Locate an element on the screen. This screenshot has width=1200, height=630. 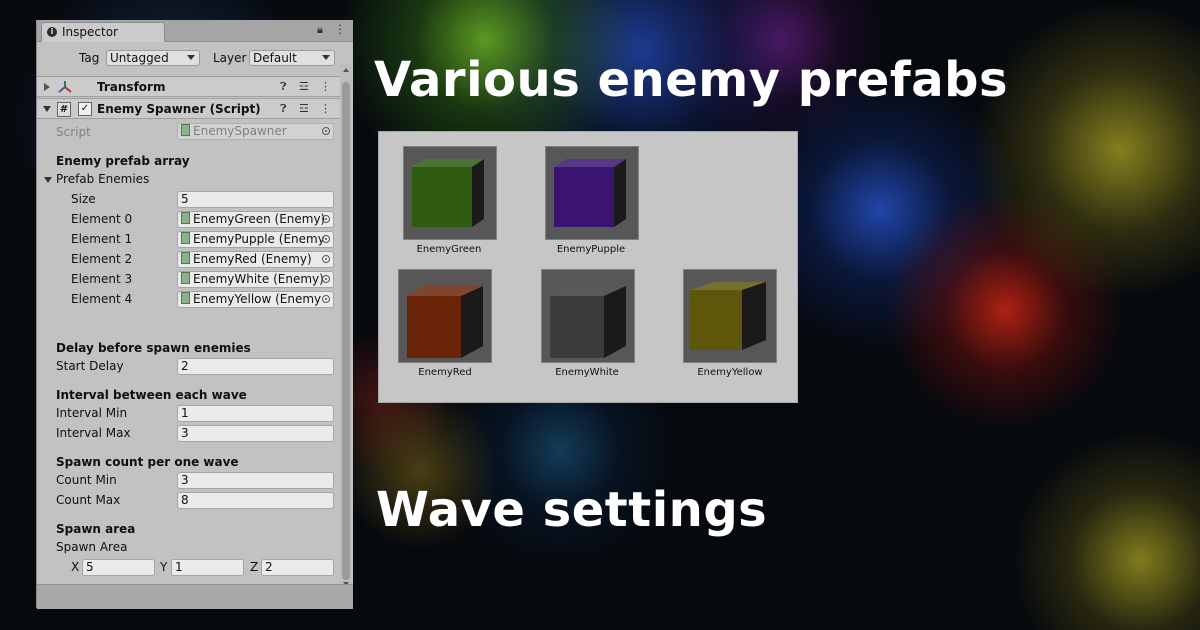
lock-icon: 🔒︎ is located at coordinates (320, 30).